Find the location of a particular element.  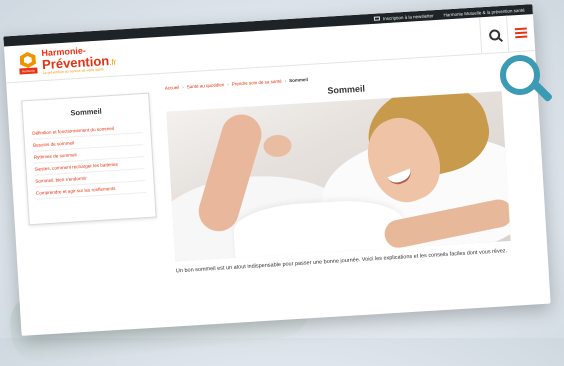

logo-mark-icon: Harmonie is located at coordinates (28, 63).